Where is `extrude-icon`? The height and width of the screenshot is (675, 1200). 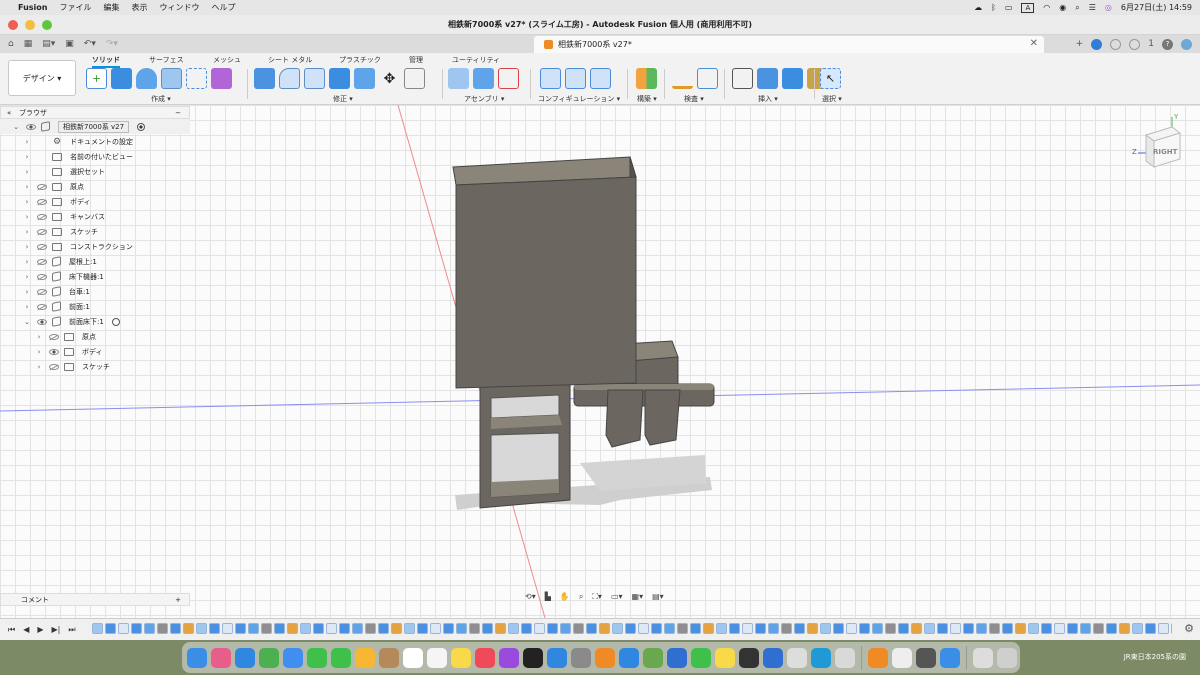 extrude-icon is located at coordinates (121, 78).